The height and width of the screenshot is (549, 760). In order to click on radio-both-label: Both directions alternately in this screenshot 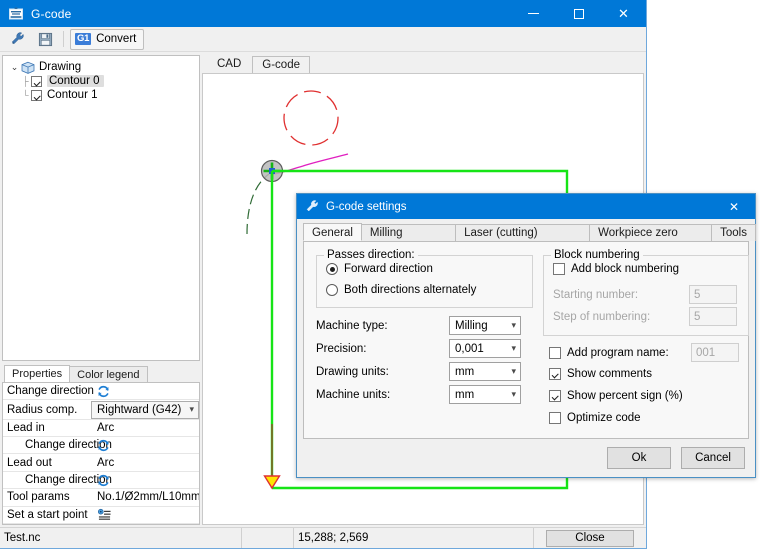, I will do `click(410, 290)`.